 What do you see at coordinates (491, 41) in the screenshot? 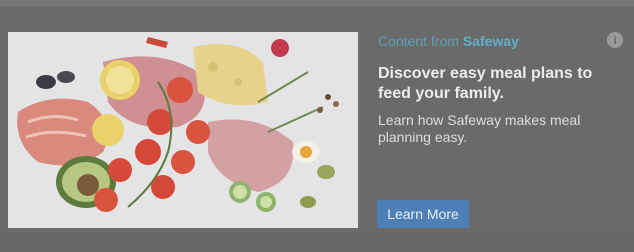
I see `sponsor-brand: Safeway` at bounding box center [491, 41].